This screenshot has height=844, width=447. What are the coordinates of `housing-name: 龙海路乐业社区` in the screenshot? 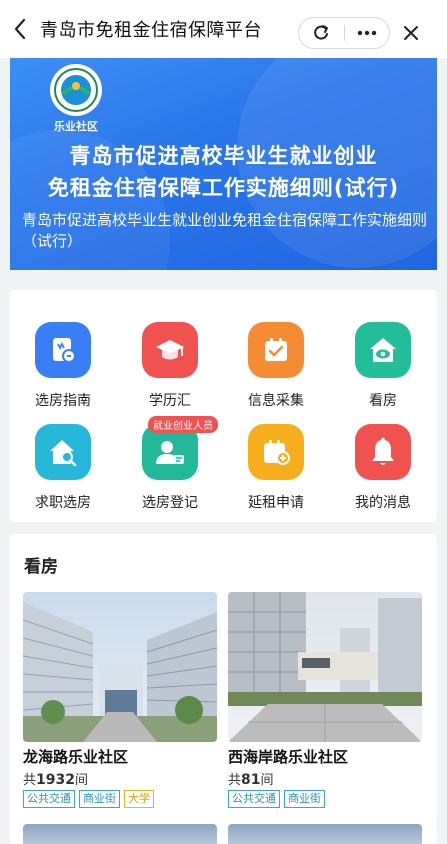 It's located at (76, 757).